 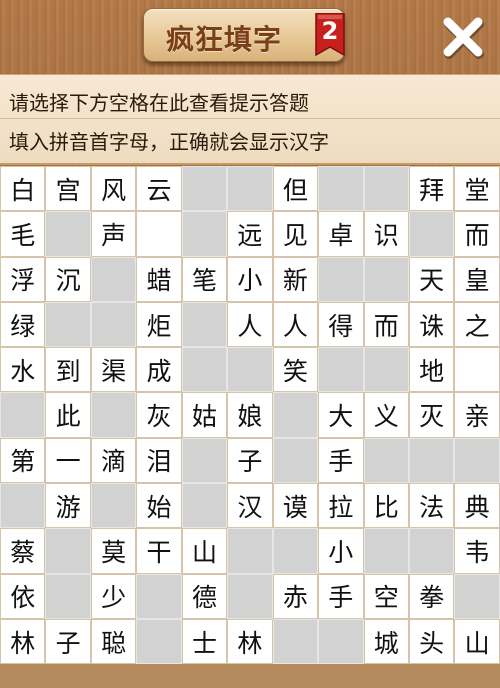 I want to click on grid-cell: 绿, so click(x=23, y=324).